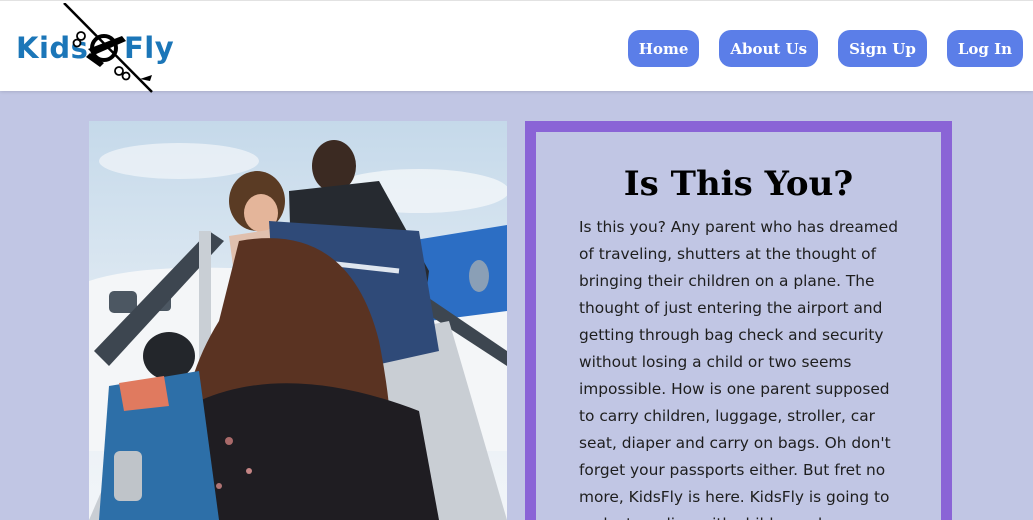 This screenshot has width=1033, height=520. What do you see at coordinates (101, 48) in the screenshot?
I see `kidsfly-logo: Kids Fly` at bounding box center [101, 48].